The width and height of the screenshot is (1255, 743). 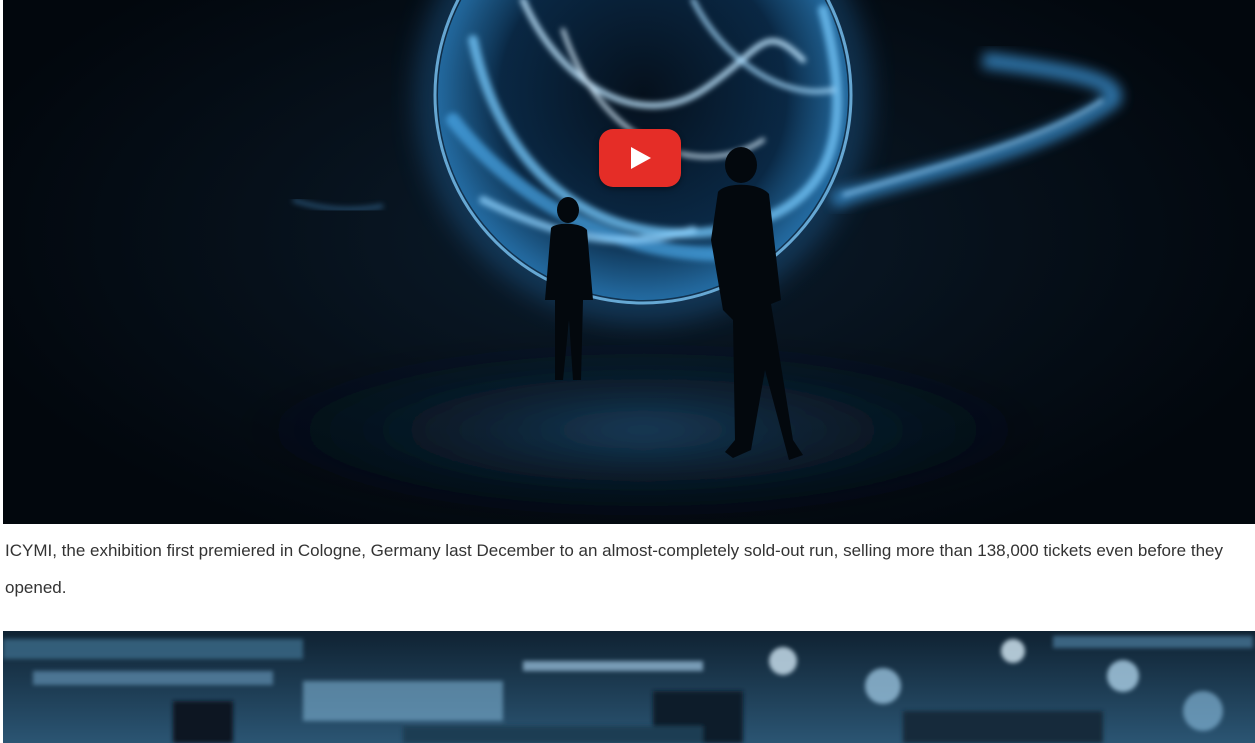 I want to click on play-button, so click(x=640, y=158).